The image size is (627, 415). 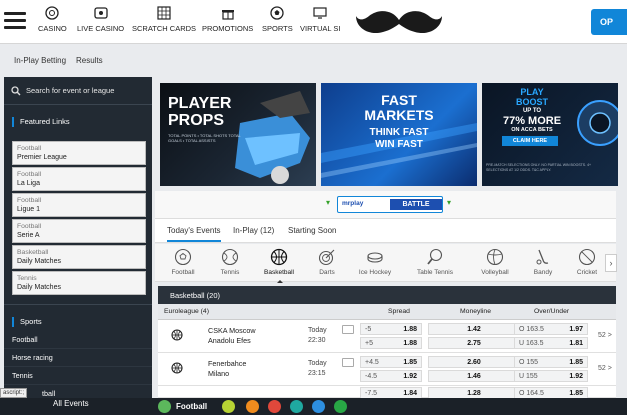 I want to click on sport-darts: Darts, so click(x=327, y=262).